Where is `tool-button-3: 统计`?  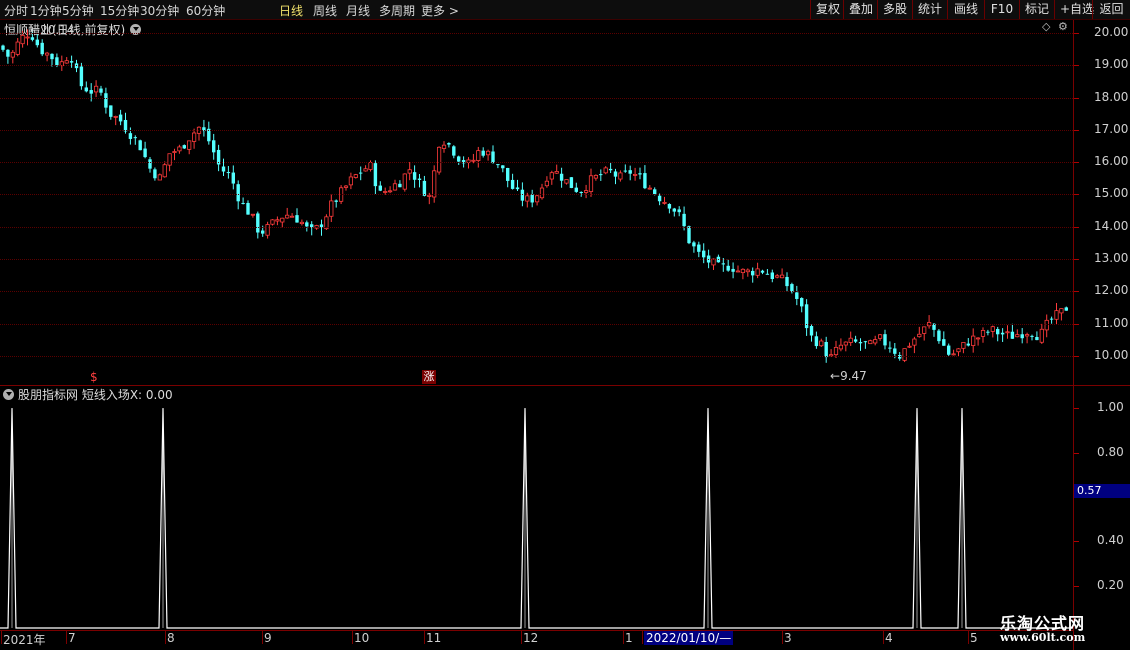
tool-button-3: 统计 is located at coordinates (929, 9).